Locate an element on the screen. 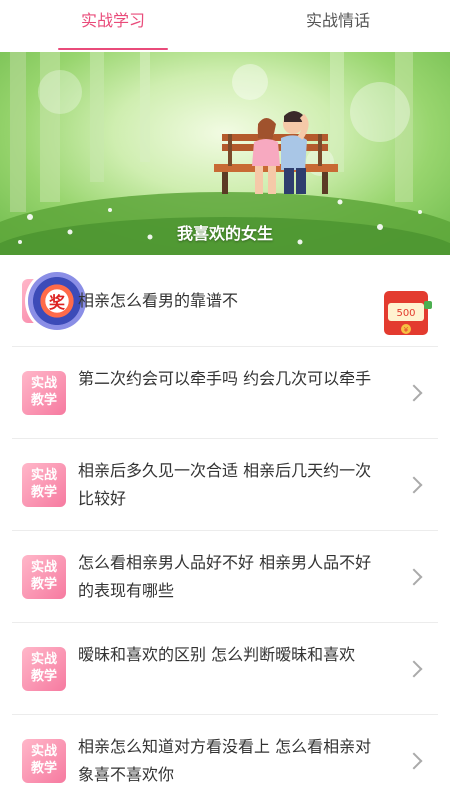 The height and width of the screenshot is (807, 450). red-packet-amount: 500 is located at coordinates (405, 313).